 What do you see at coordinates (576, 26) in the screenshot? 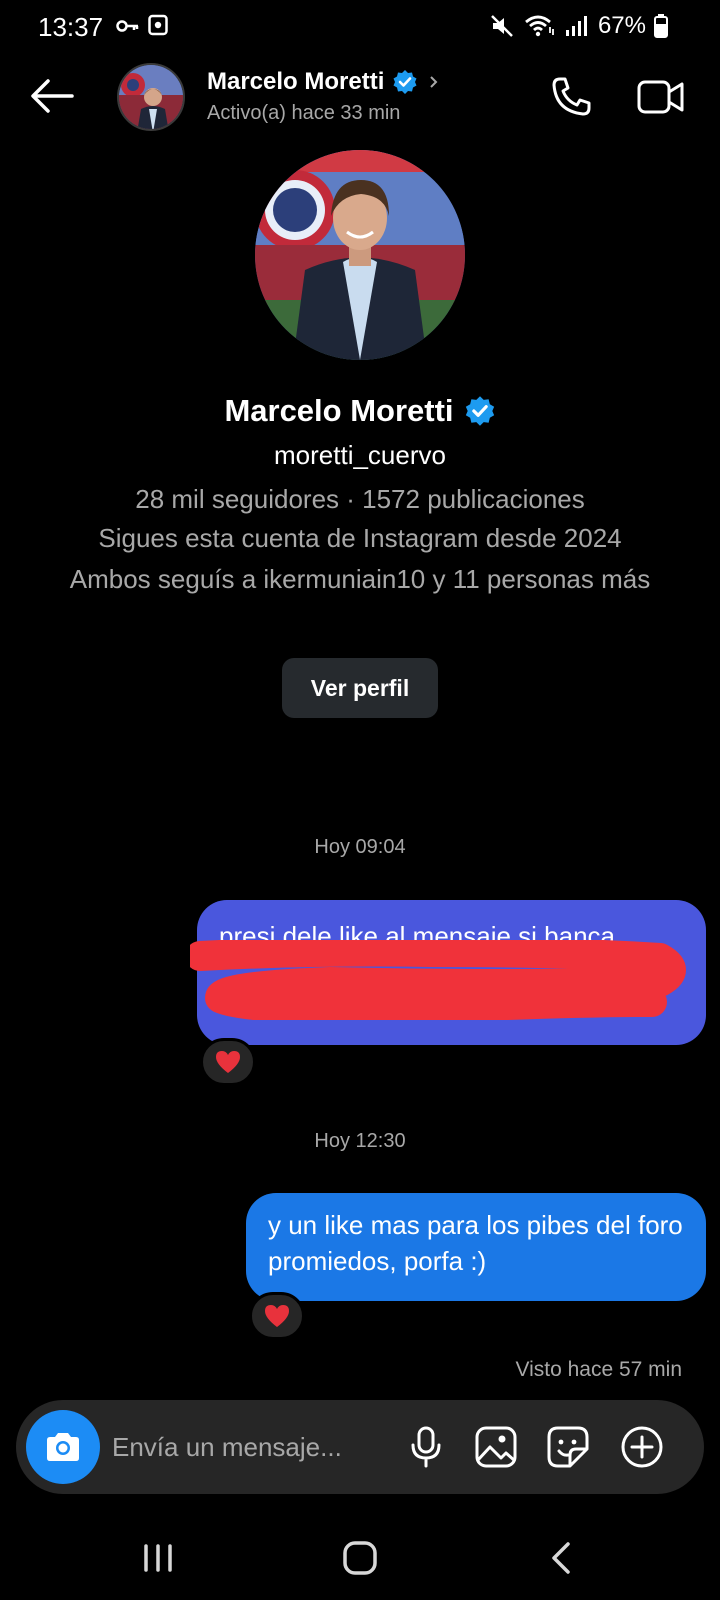
I see `signal-icon` at bounding box center [576, 26].